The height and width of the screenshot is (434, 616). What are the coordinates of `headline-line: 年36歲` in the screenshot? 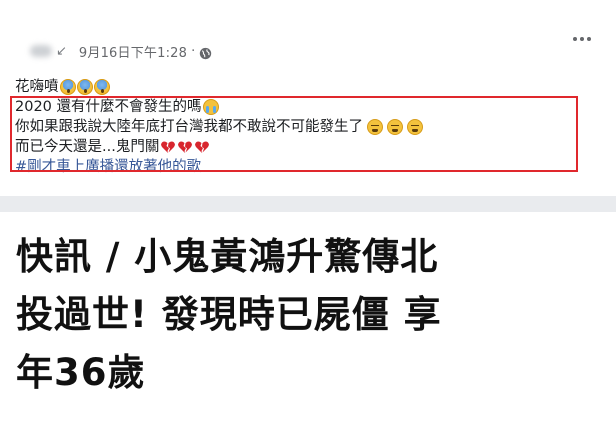 It's located at (81, 372).